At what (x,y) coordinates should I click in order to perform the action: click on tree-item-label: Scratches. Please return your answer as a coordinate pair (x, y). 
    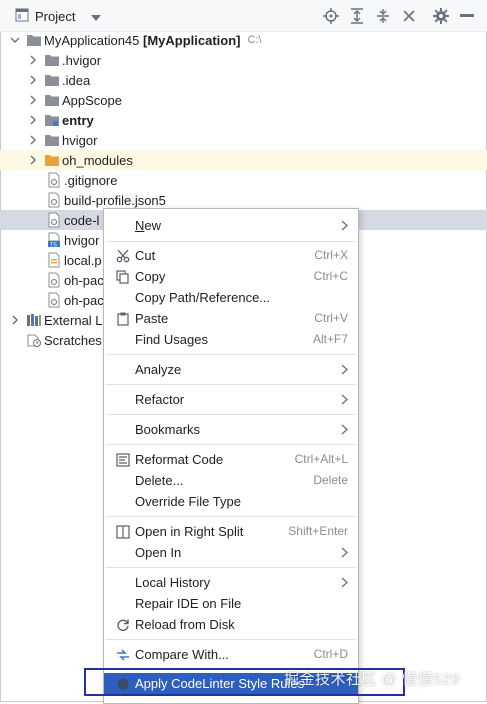
    Looking at the image, I should click on (73, 340).